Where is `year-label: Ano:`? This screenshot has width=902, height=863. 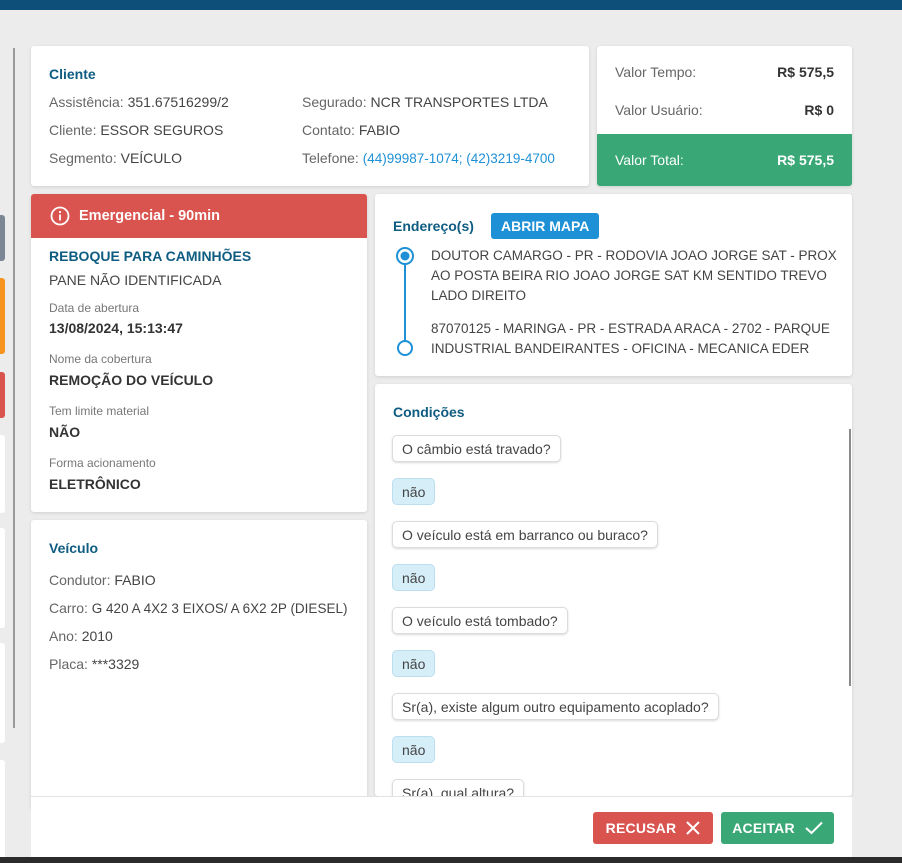
year-label: Ano: is located at coordinates (63, 636).